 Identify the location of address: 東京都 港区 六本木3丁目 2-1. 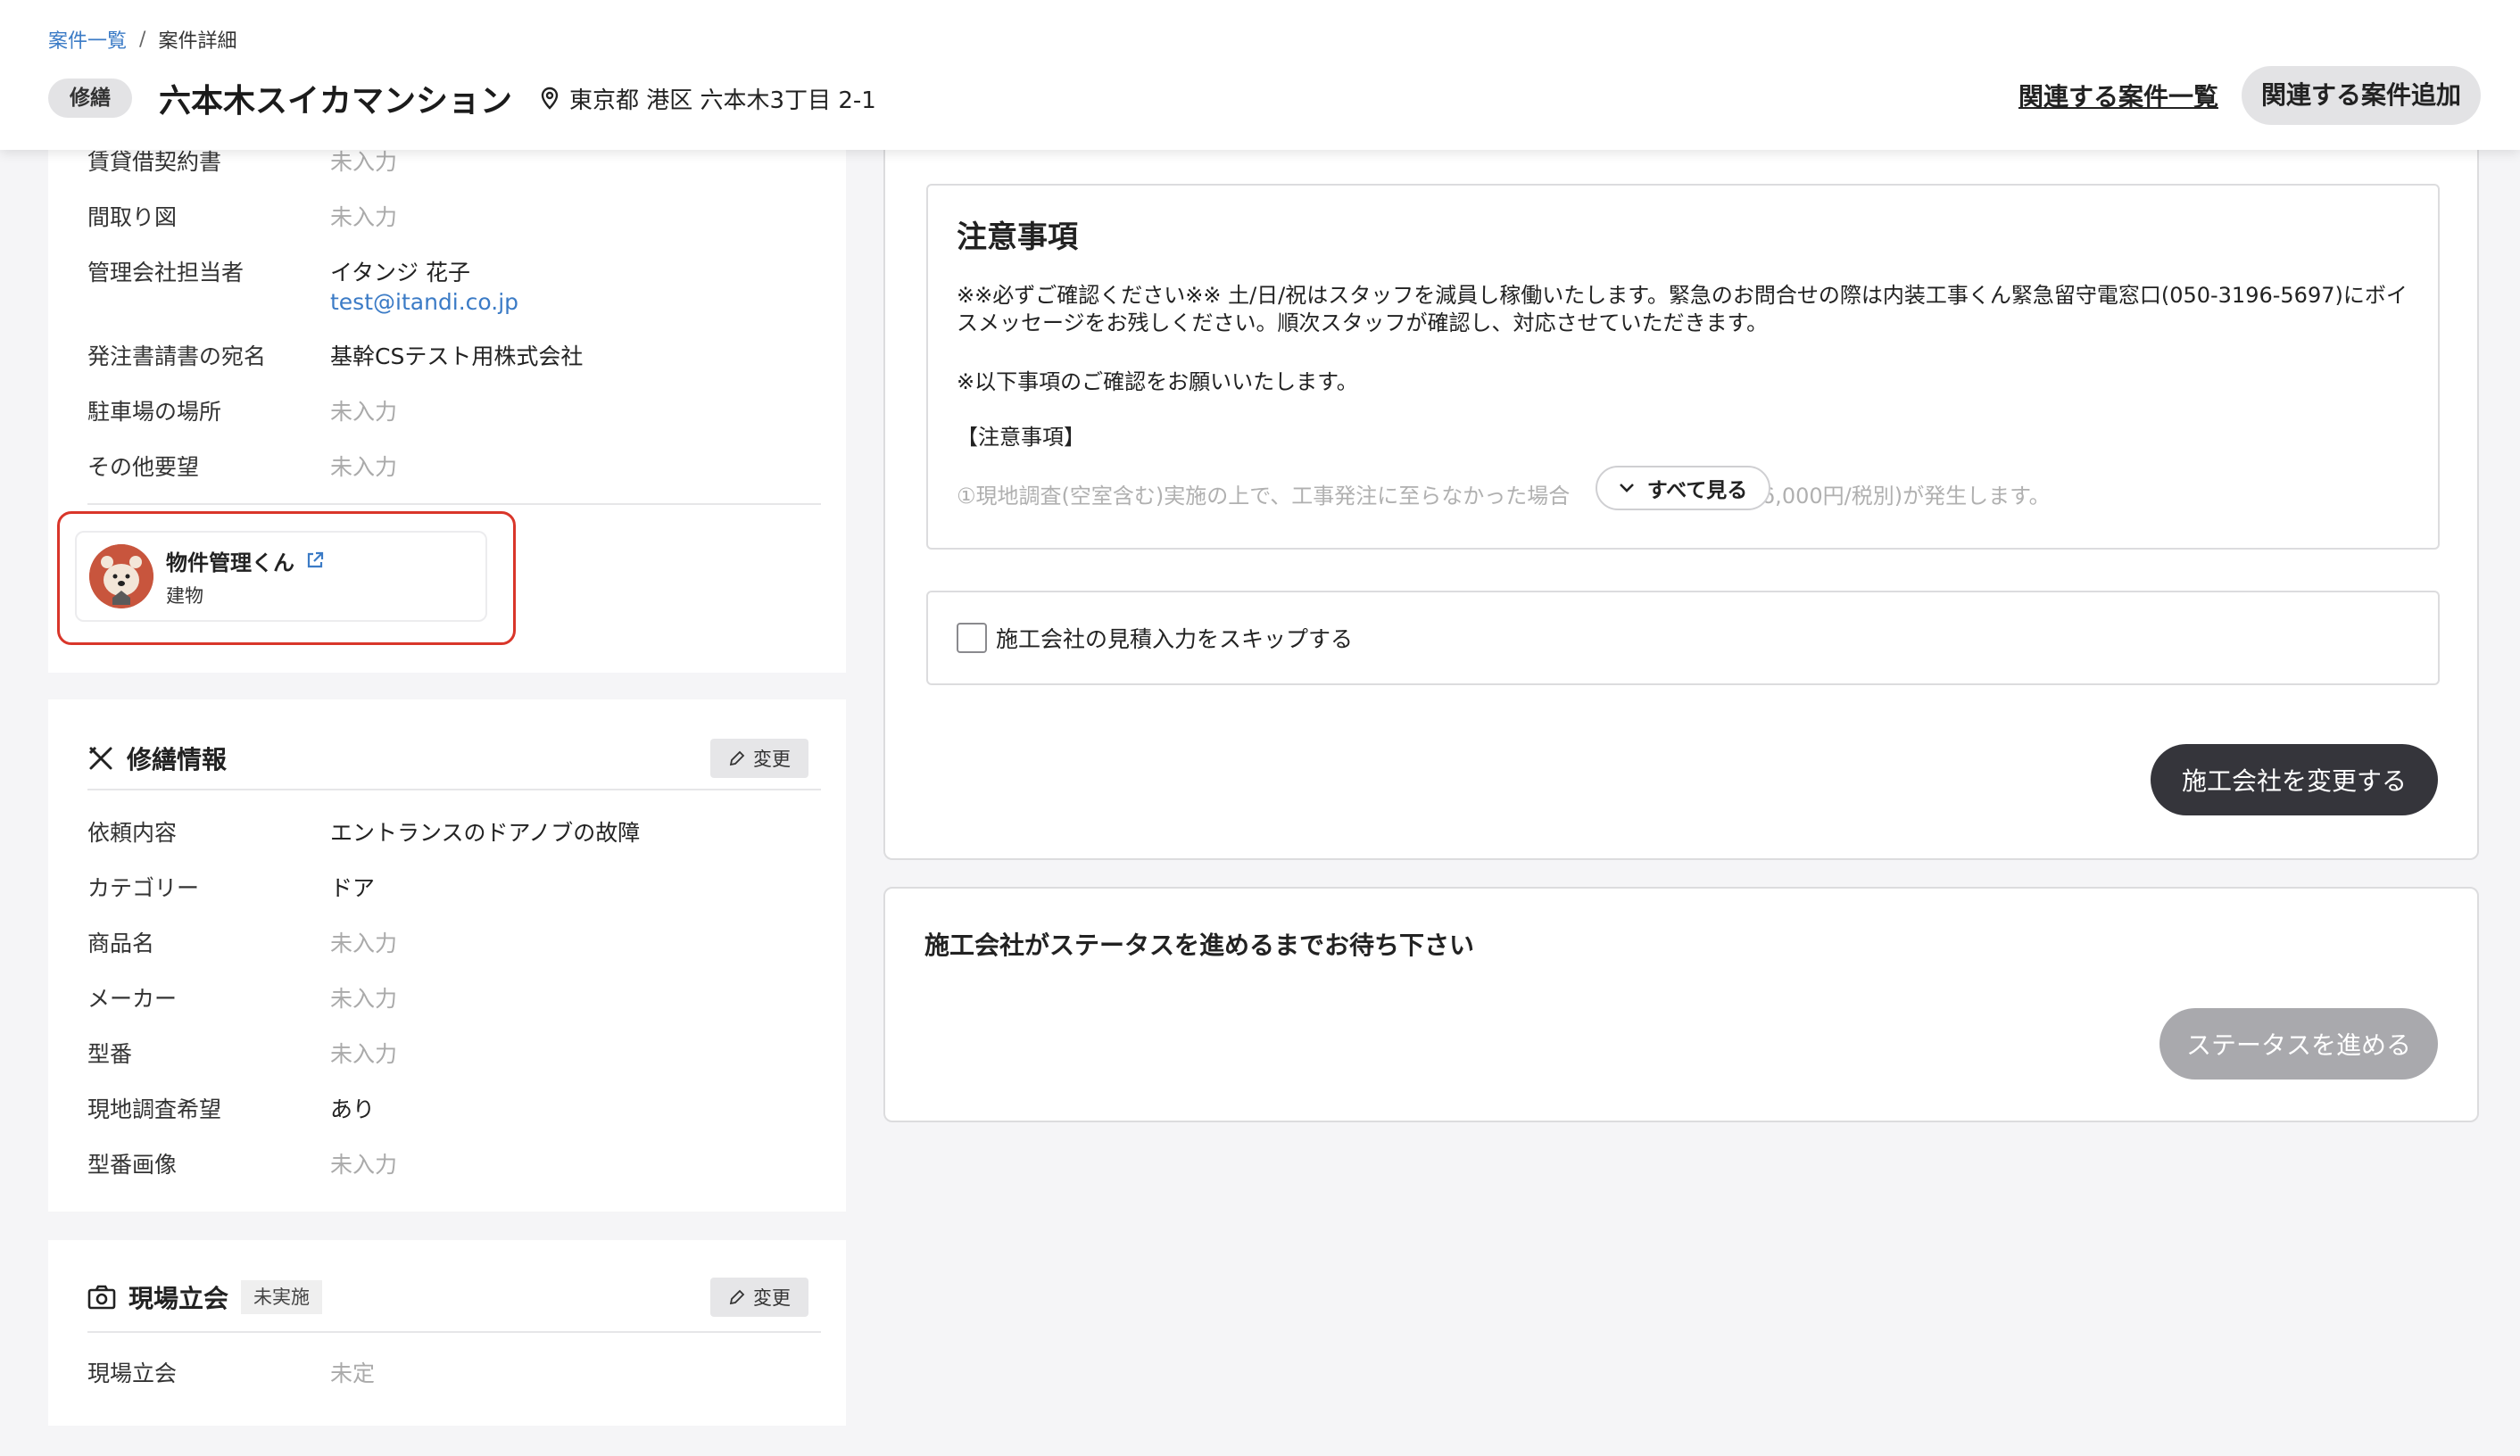
(707, 98).